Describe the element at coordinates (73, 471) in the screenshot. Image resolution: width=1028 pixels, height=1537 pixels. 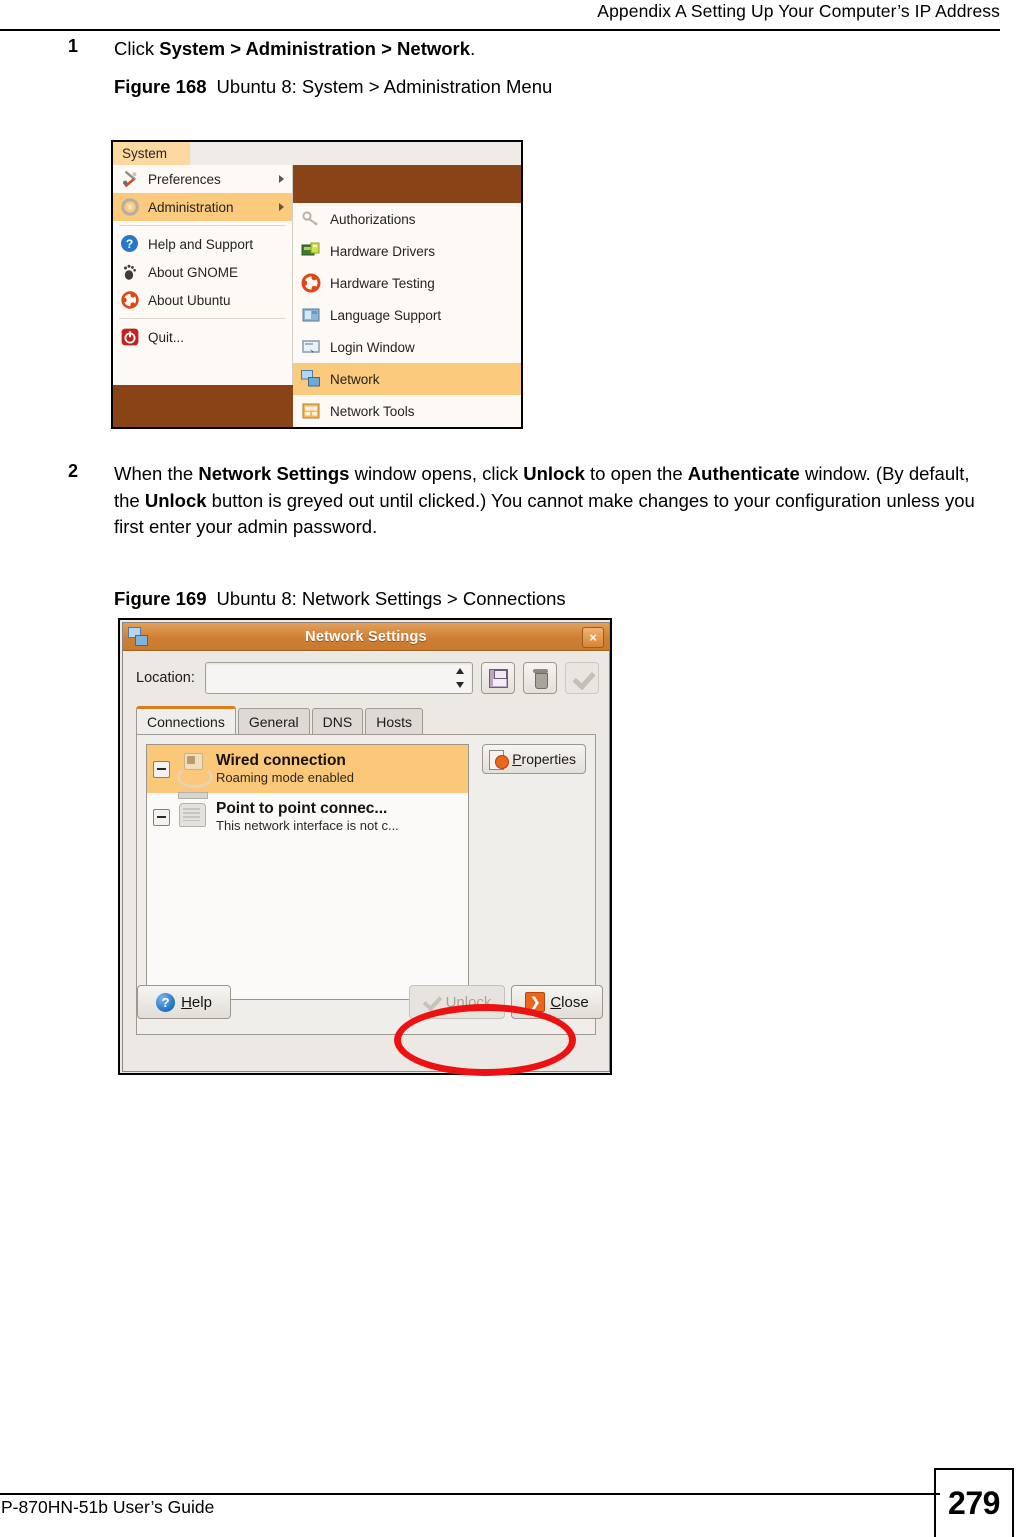
I see `step-2-number: 2` at that location.